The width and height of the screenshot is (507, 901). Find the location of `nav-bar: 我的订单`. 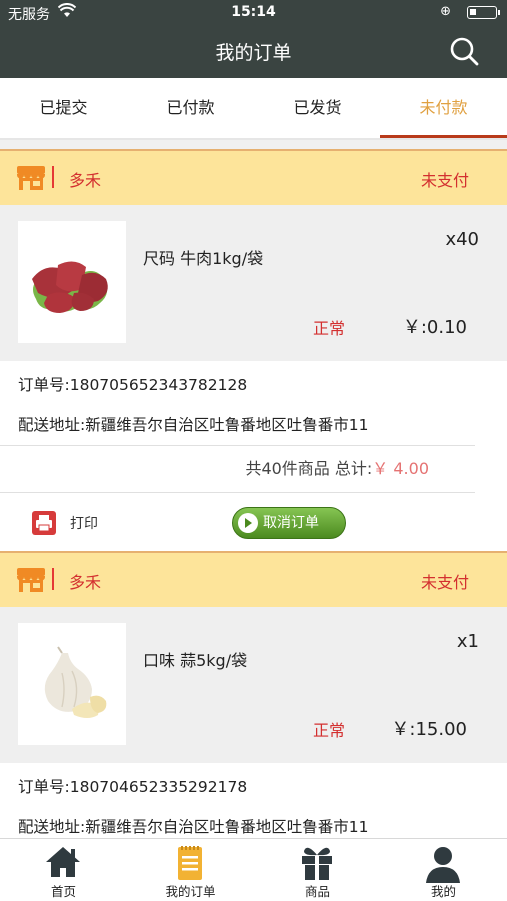

nav-bar: 我的订单 is located at coordinates (253, 52).